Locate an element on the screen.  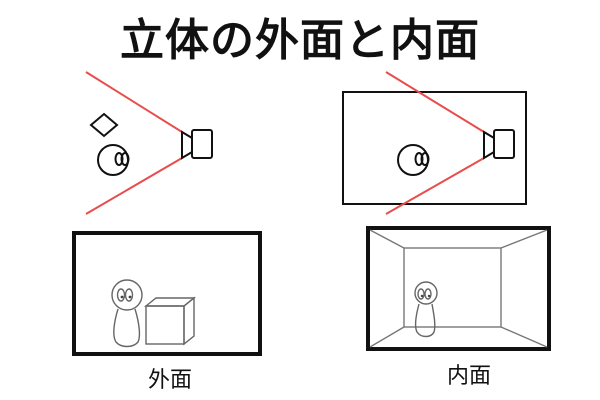
outer-view-panel is located at coordinates (167, 293).